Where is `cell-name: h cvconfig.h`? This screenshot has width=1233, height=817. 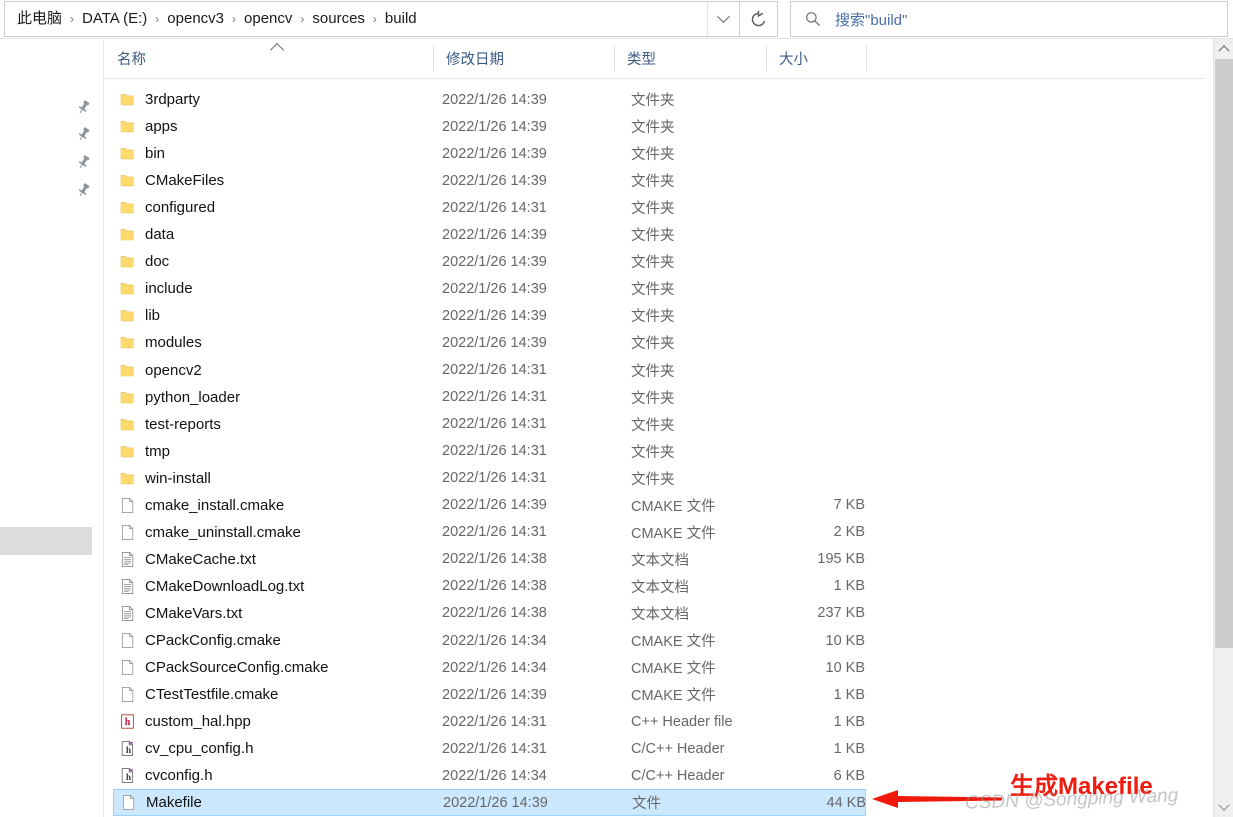 cell-name: h cvconfig.h is located at coordinates (273, 775).